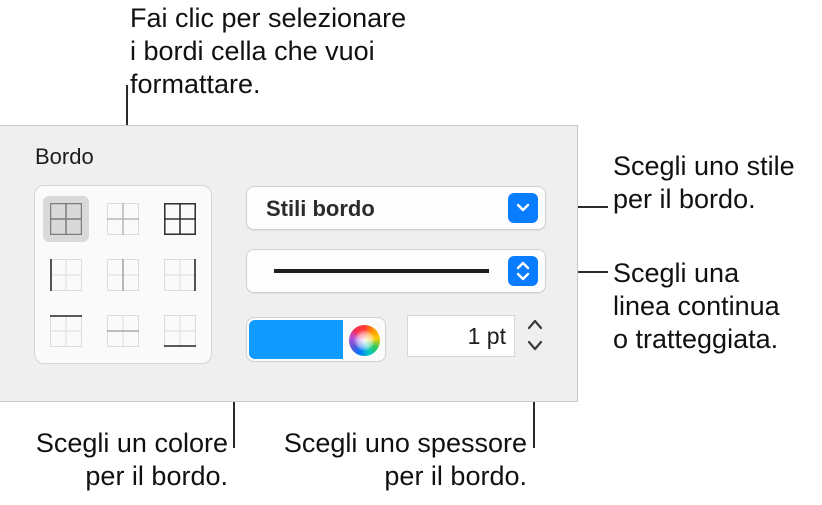  I want to click on callout-line: Scegli un colore, so click(131, 443).